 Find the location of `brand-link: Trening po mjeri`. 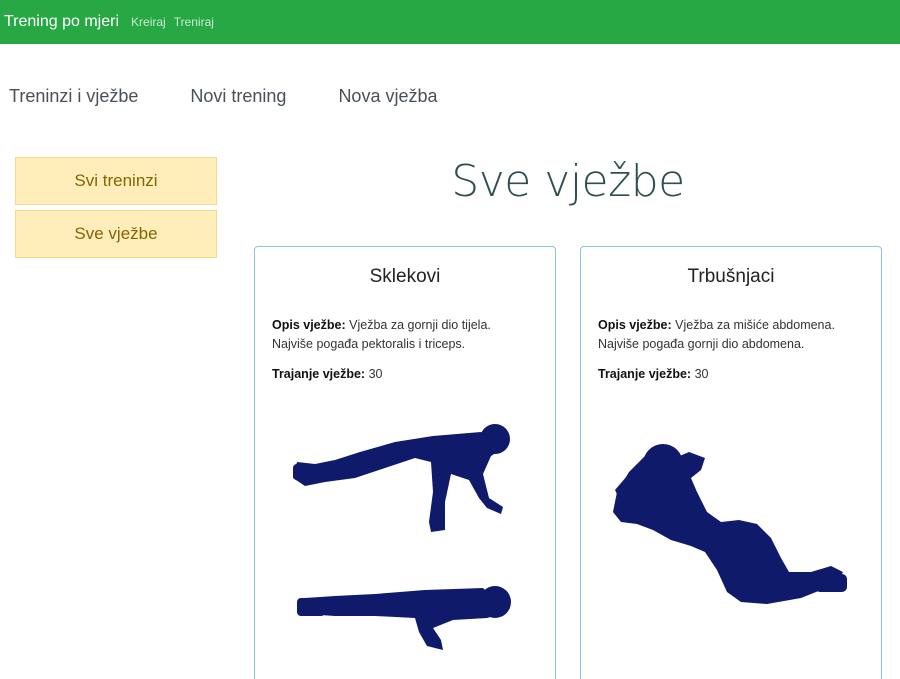

brand-link: Trening po mjeri is located at coordinates (61, 22).